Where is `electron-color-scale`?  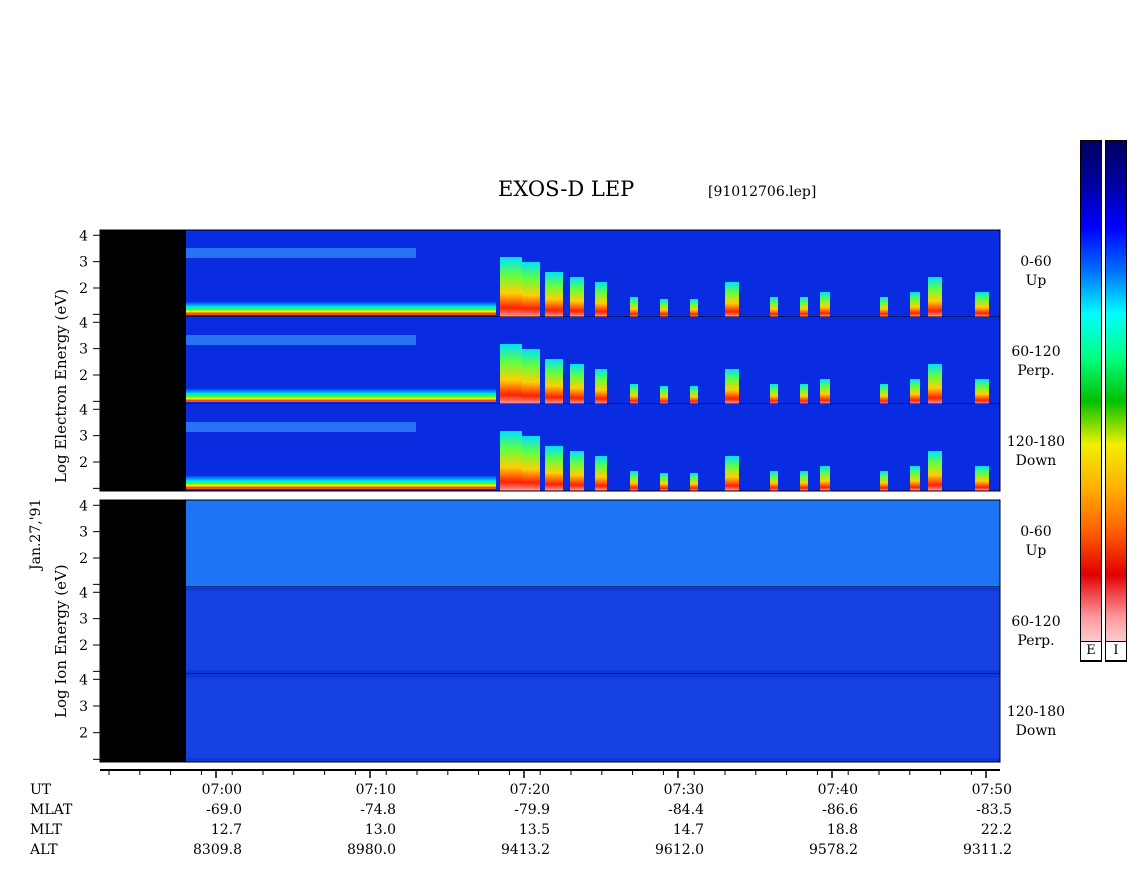 electron-color-scale is located at coordinates (1091, 401).